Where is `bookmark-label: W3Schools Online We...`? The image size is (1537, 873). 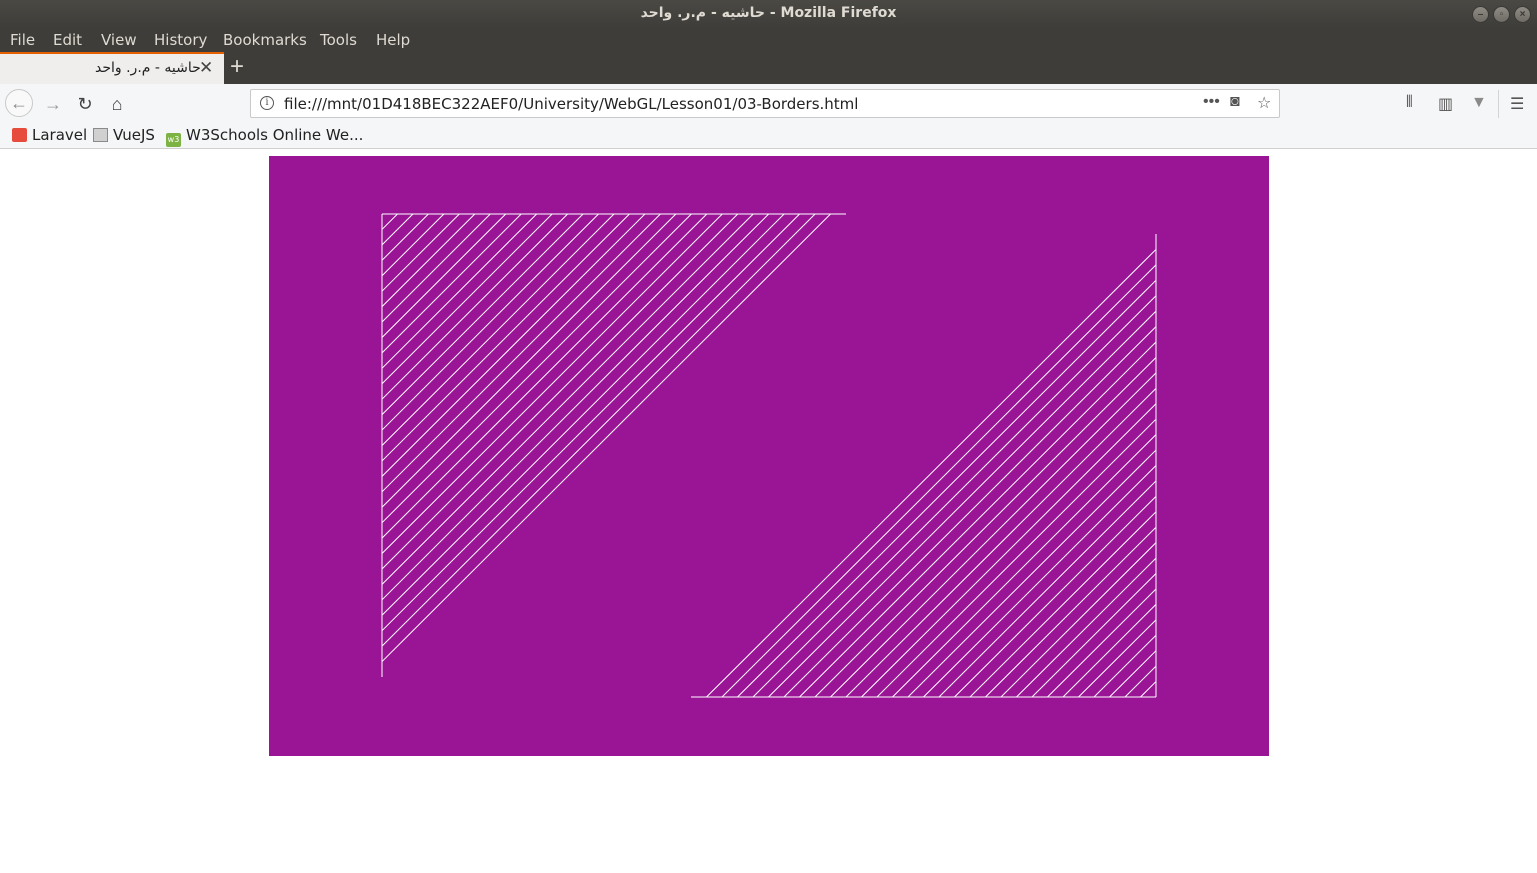 bookmark-label: W3Schools Online We... is located at coordinates (275, 135).